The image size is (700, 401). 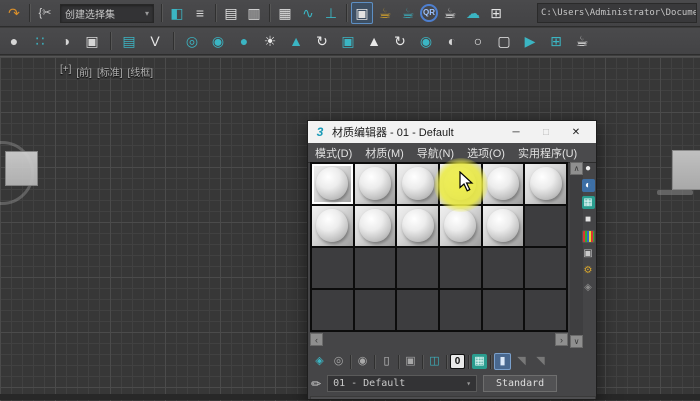 What do you see at coordinates (308, 13) in the screenshot?
I see `curve-editor-icon: ∿` at bounding box center [308, 13].